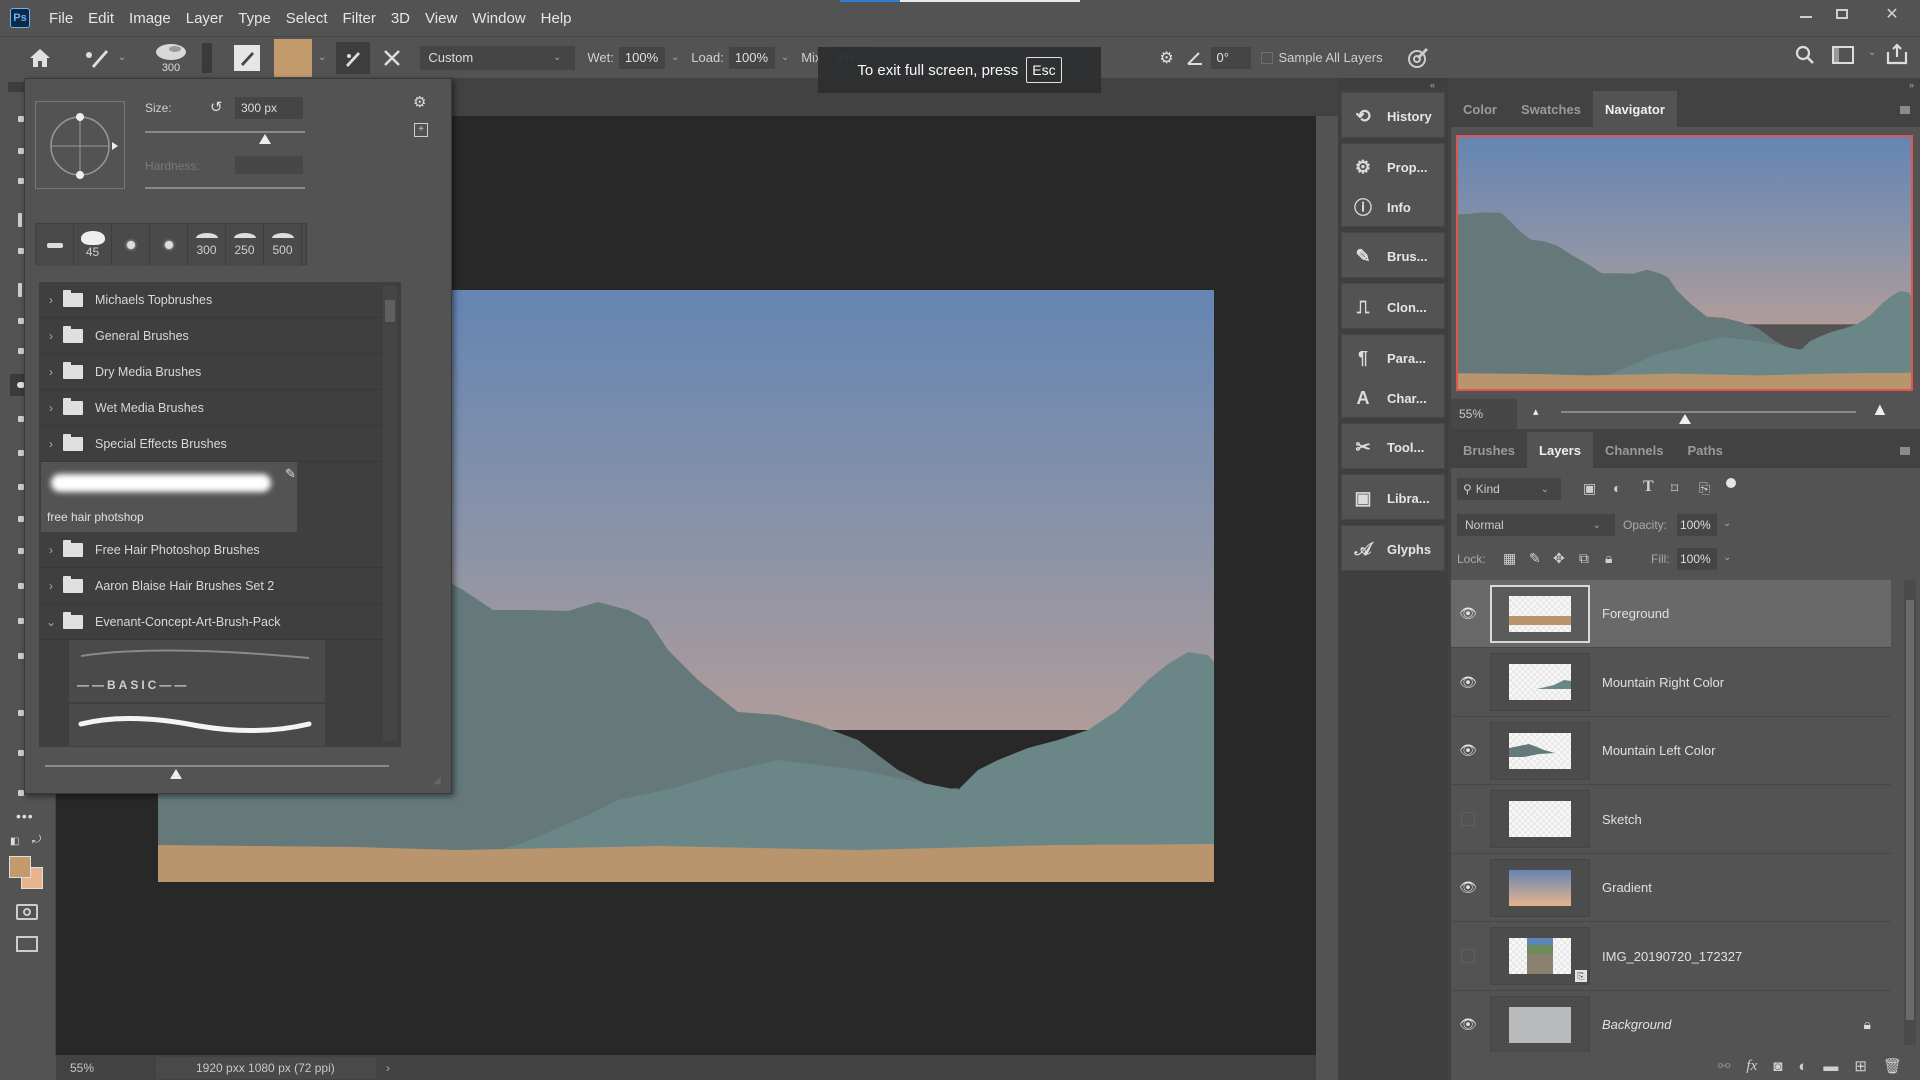 This screenshot has height=1080, width=1920. Describe the element at coordinates (501, 18) in the screenshot. I see `menu-window: Window` at that location.